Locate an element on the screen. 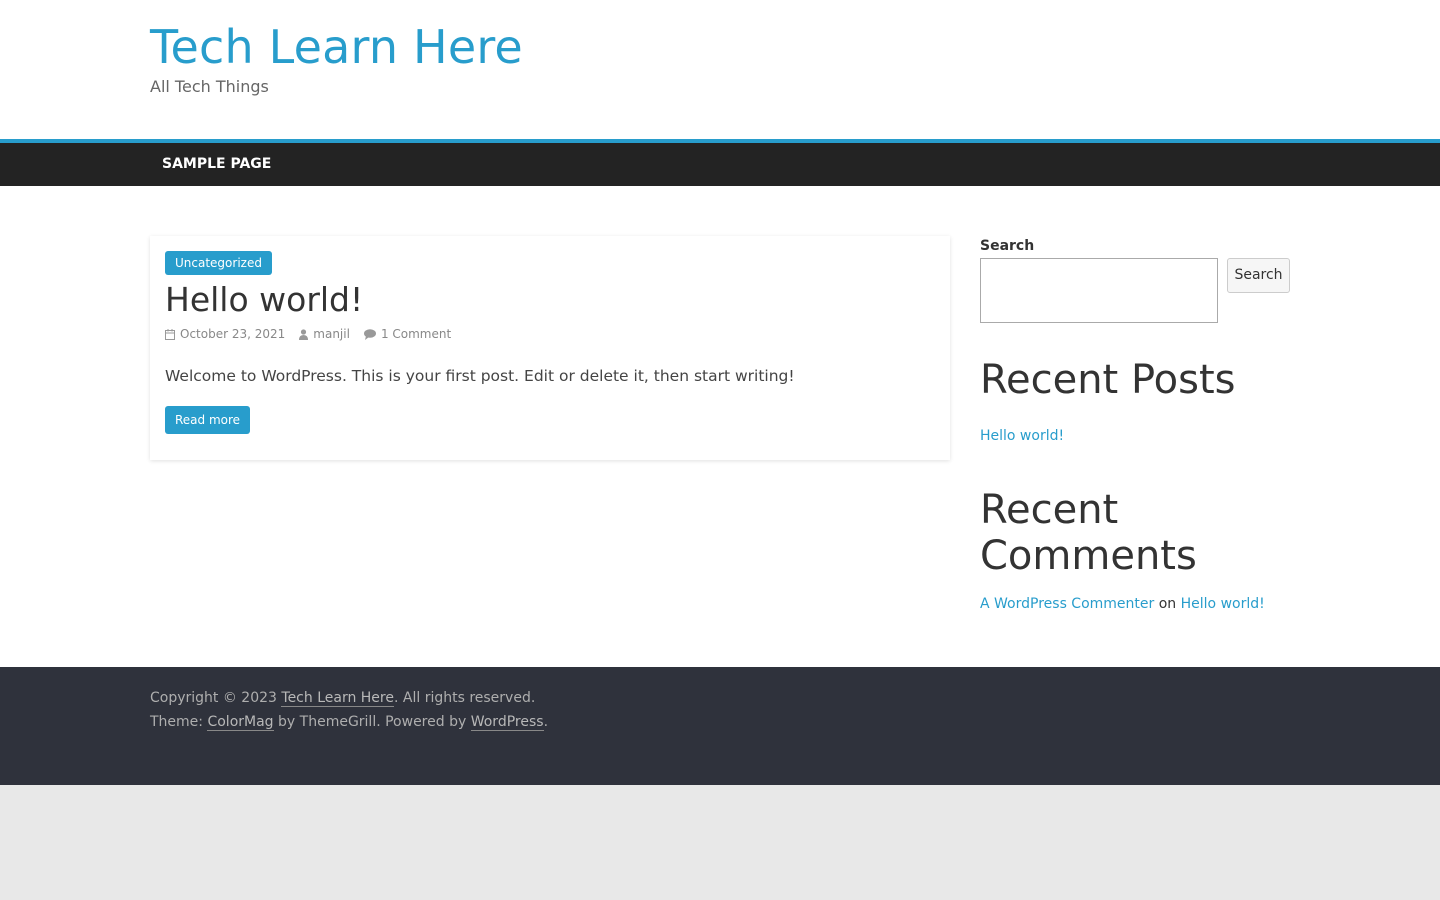 This screenshot has width=1440, height=900. nav-item-sample-page: SAMPLE PAGE is located at coordinates (216, 164).